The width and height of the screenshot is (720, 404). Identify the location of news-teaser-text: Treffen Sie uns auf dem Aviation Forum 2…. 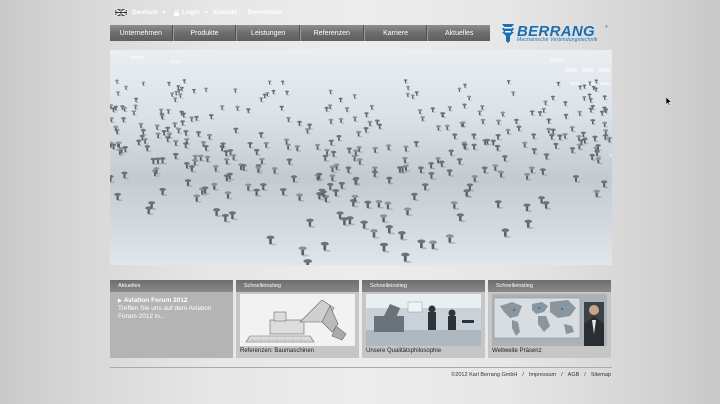
(174, 313).